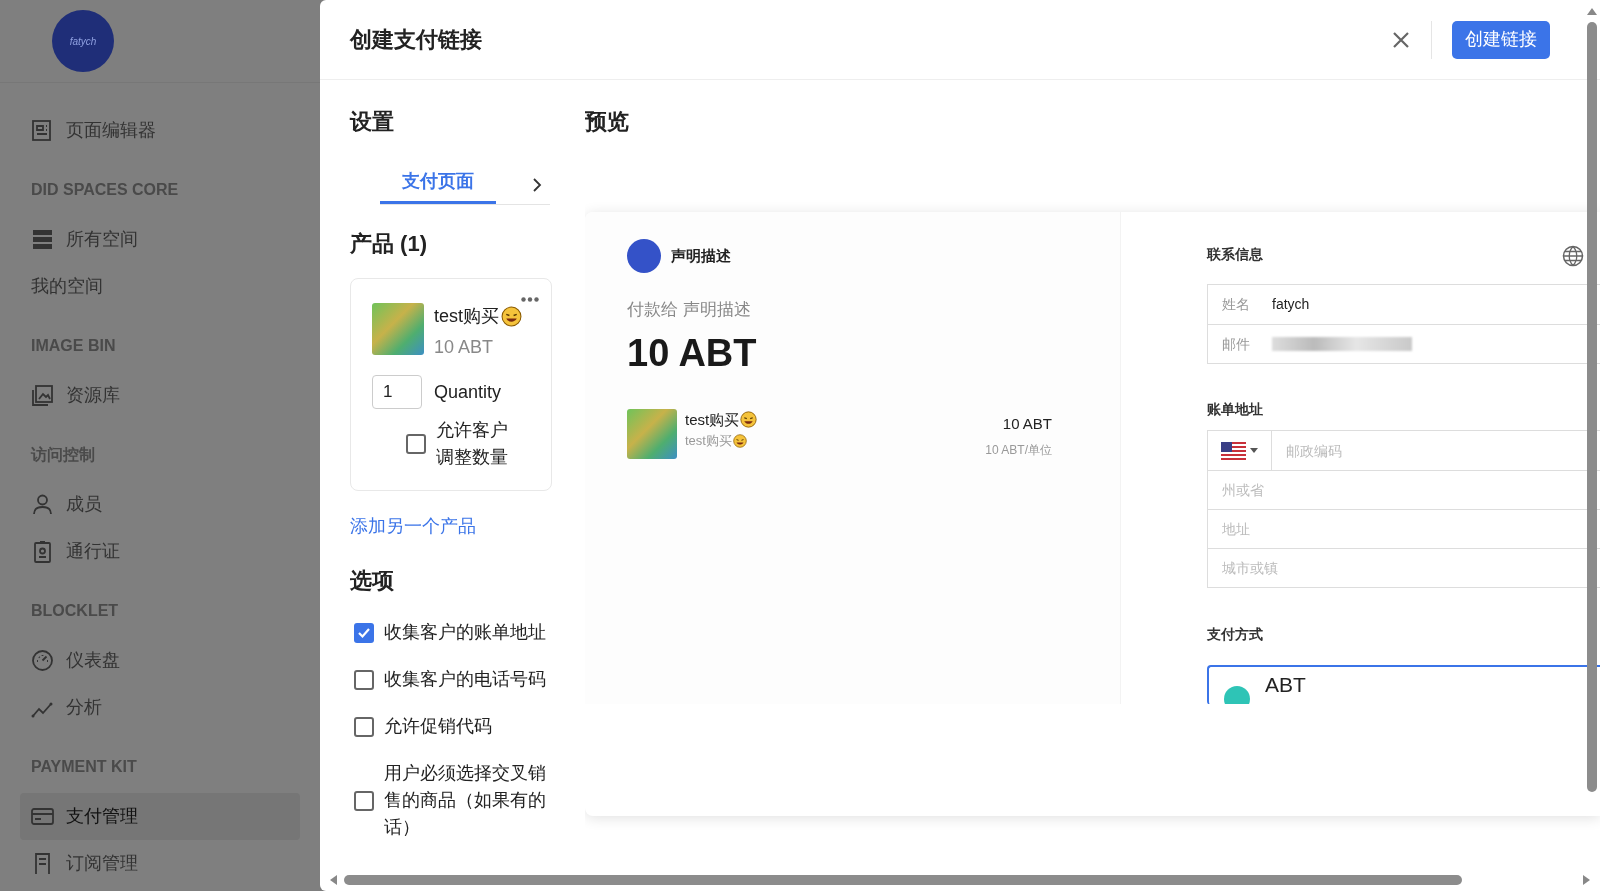  What do you see at coordinates (372, 581) in the screenshot?
I see `section-heading: 选项` at bounding box center [372, 581].